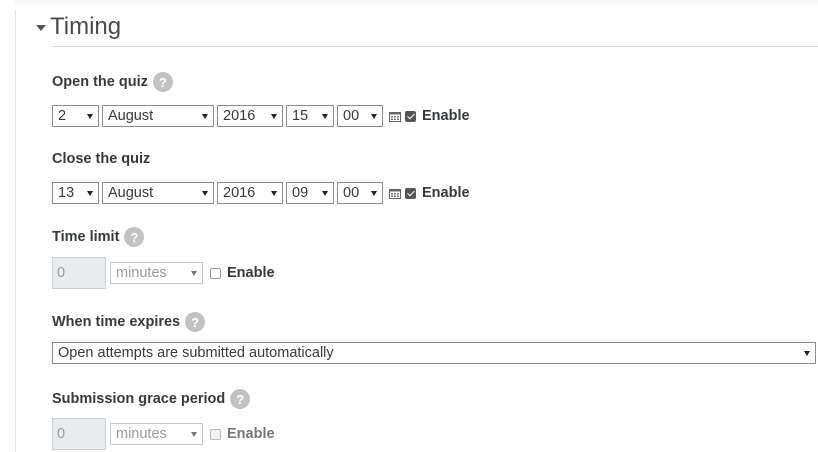  I want to click on time-limit-label: Time limit ?, so click(98, 237).